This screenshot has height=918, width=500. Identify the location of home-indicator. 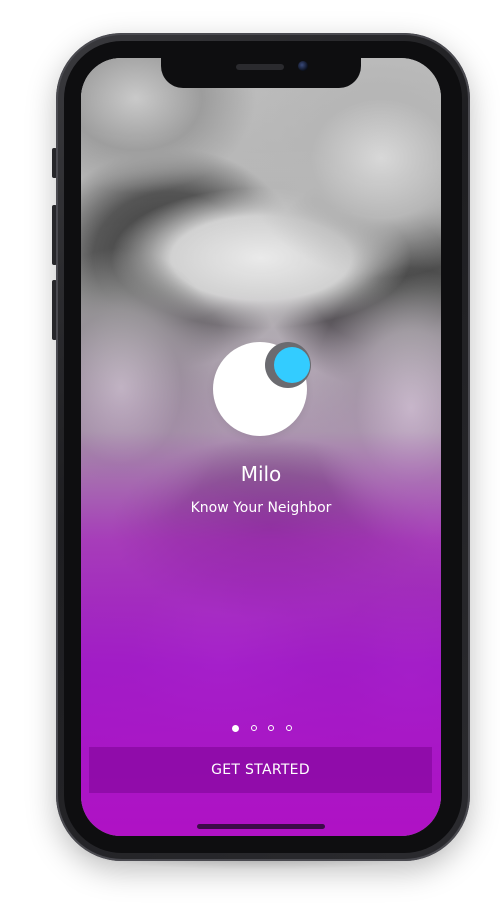
(261, 826).